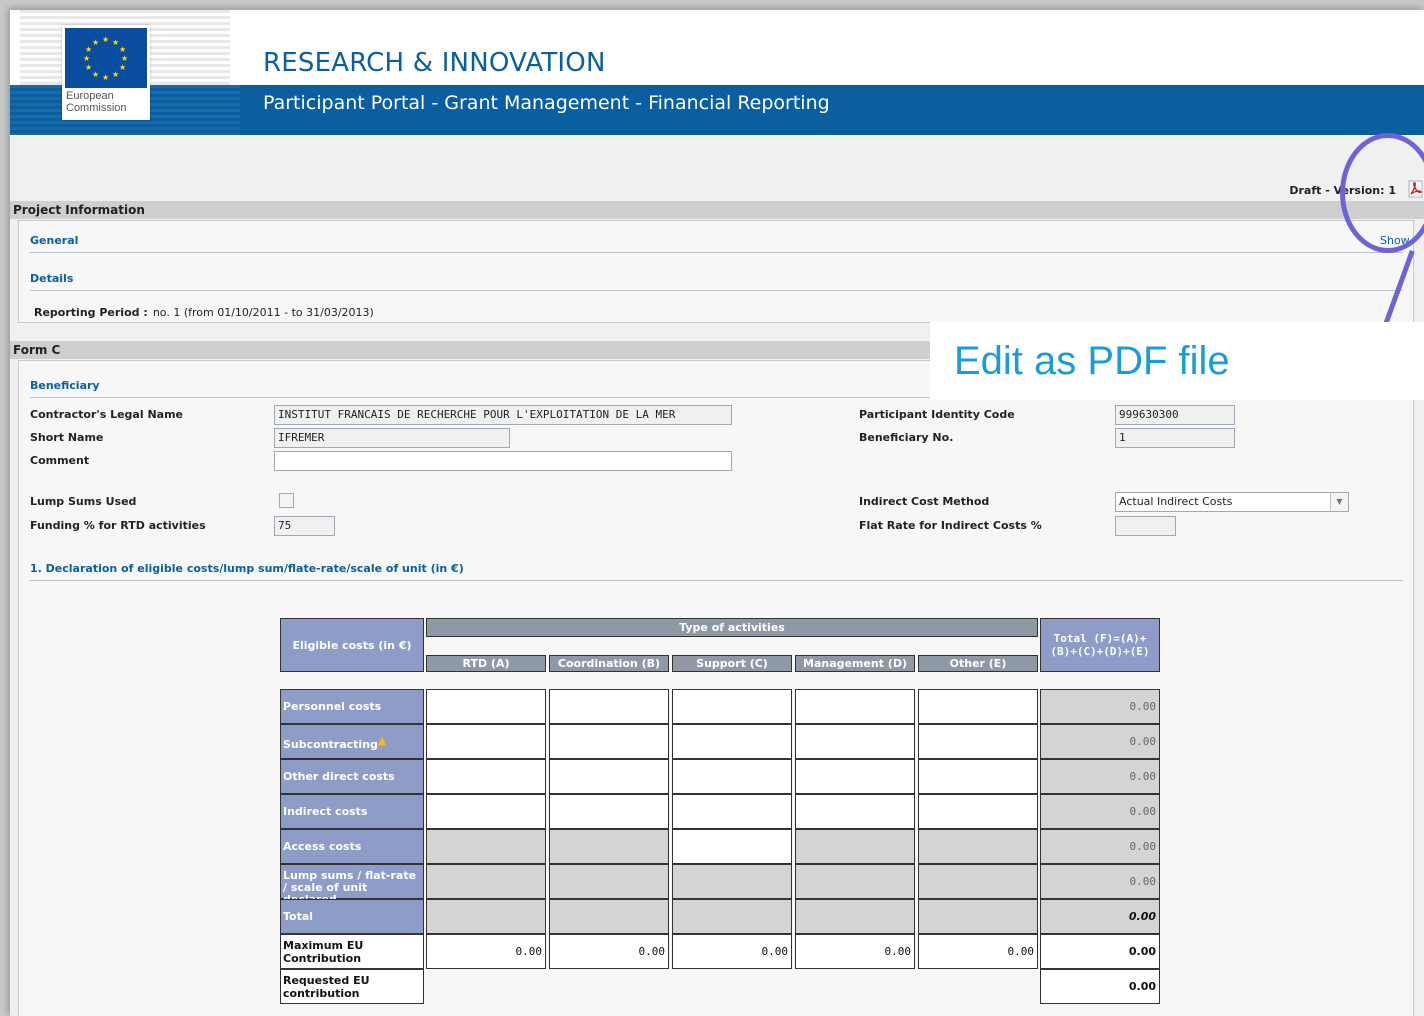 This screenshot has width=1424, height=1016. Describe the element at coordinates (382, 740) in the screenshot. I see `warning-icon: ▲` at that location.